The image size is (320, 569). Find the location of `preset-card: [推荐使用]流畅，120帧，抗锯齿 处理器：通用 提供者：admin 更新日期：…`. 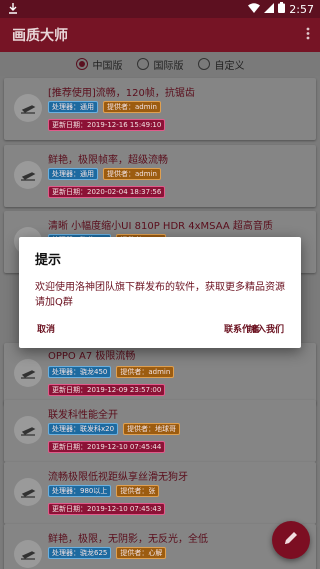

preset-card: [推荐使用]流畅，120帧，抗锯齿 处理器：通用 提供者：admin 更新日期：… is located at coordinates (160, 109).